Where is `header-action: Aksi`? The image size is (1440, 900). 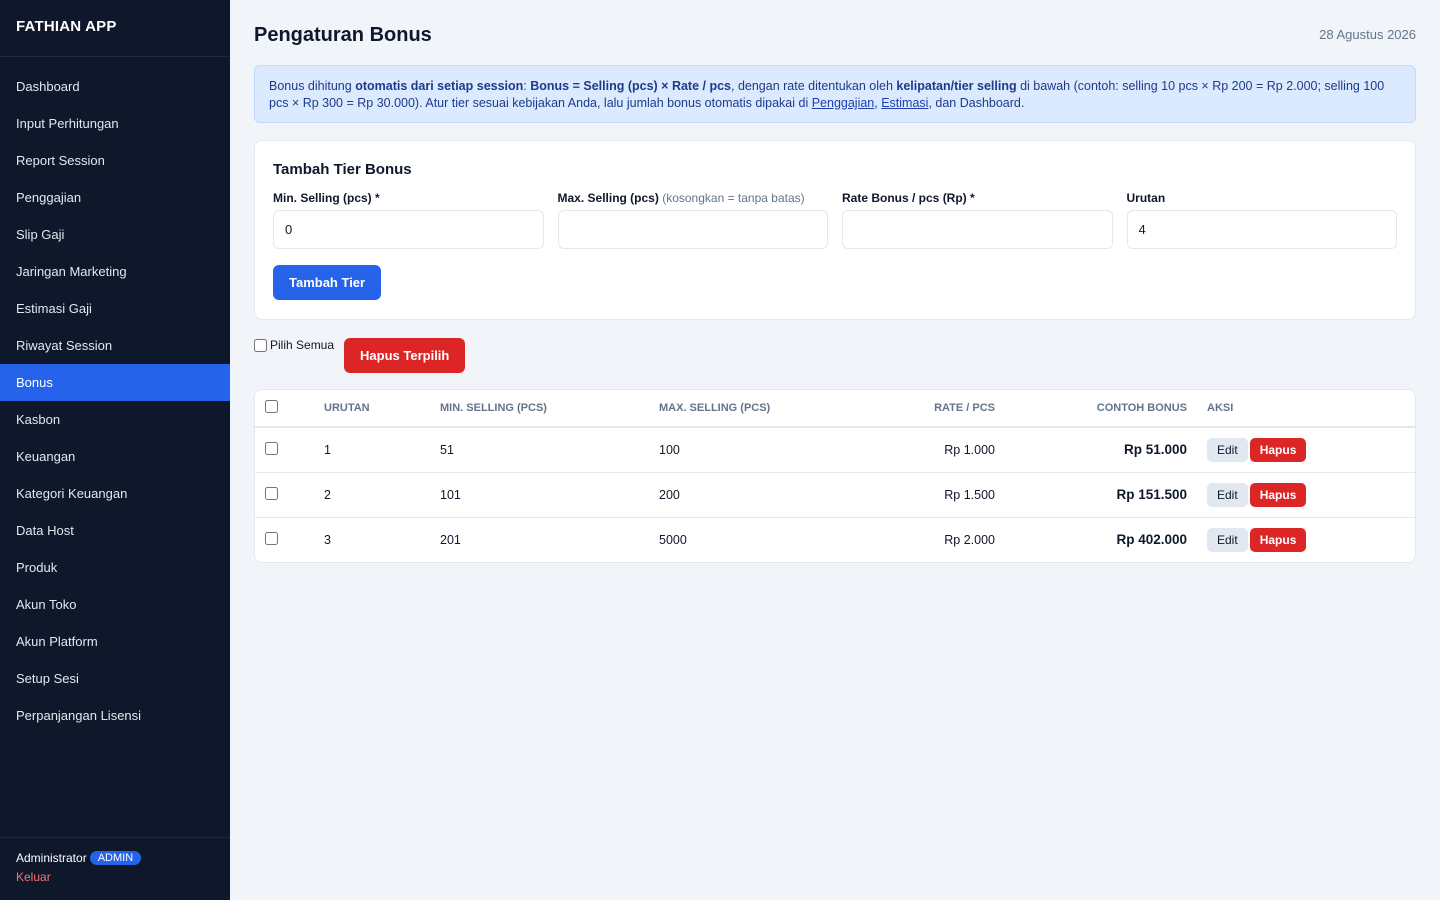 header-action: Aksi is located at coordinates (1306, 409).